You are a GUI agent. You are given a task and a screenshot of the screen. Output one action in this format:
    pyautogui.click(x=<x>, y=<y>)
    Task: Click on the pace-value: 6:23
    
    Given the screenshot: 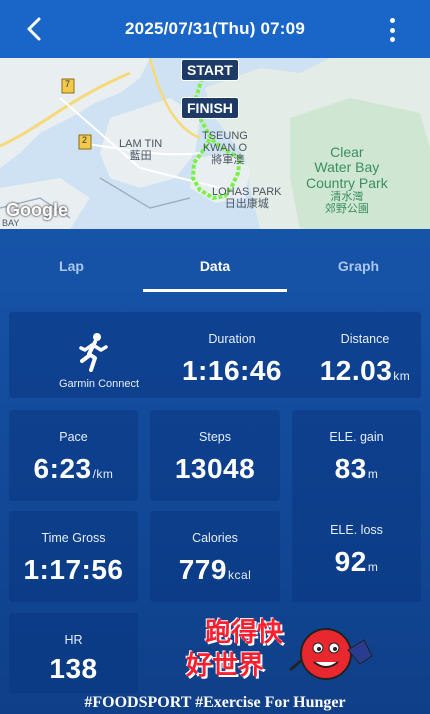 What is the action you would take?
    pyautogui.click(x=62, y=468)
    